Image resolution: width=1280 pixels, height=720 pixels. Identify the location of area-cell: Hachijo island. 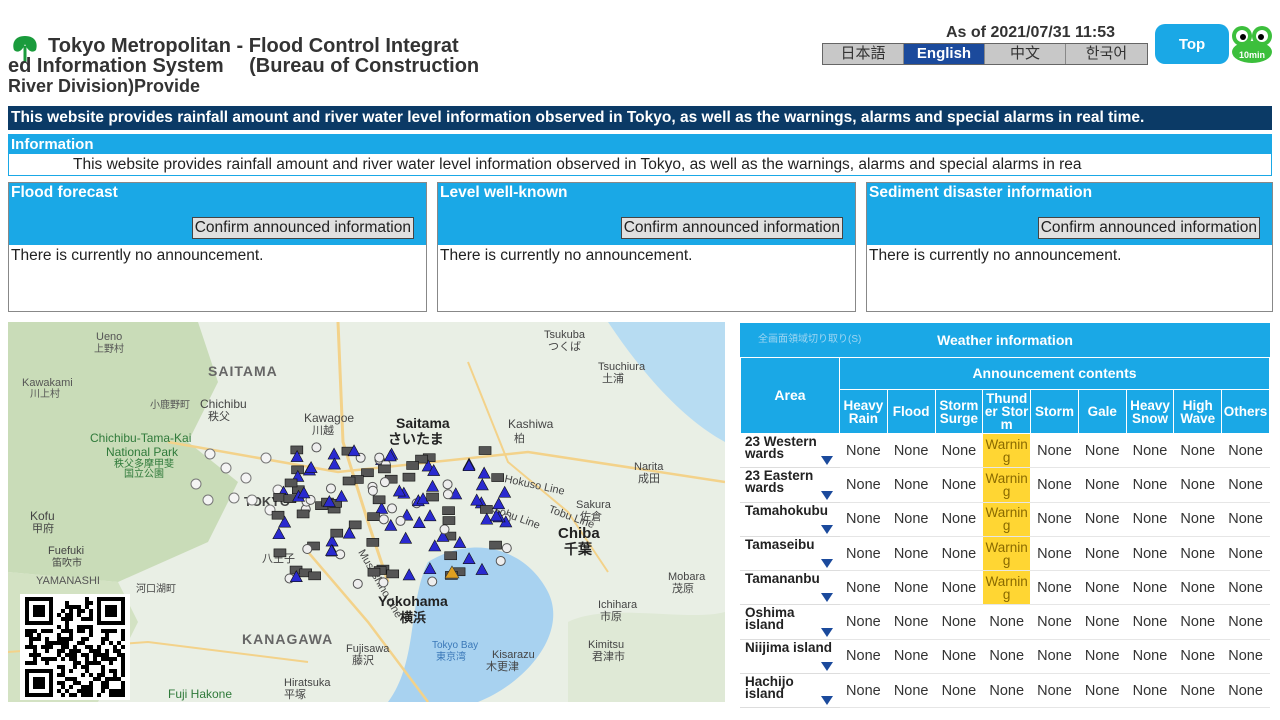
(790, 691).